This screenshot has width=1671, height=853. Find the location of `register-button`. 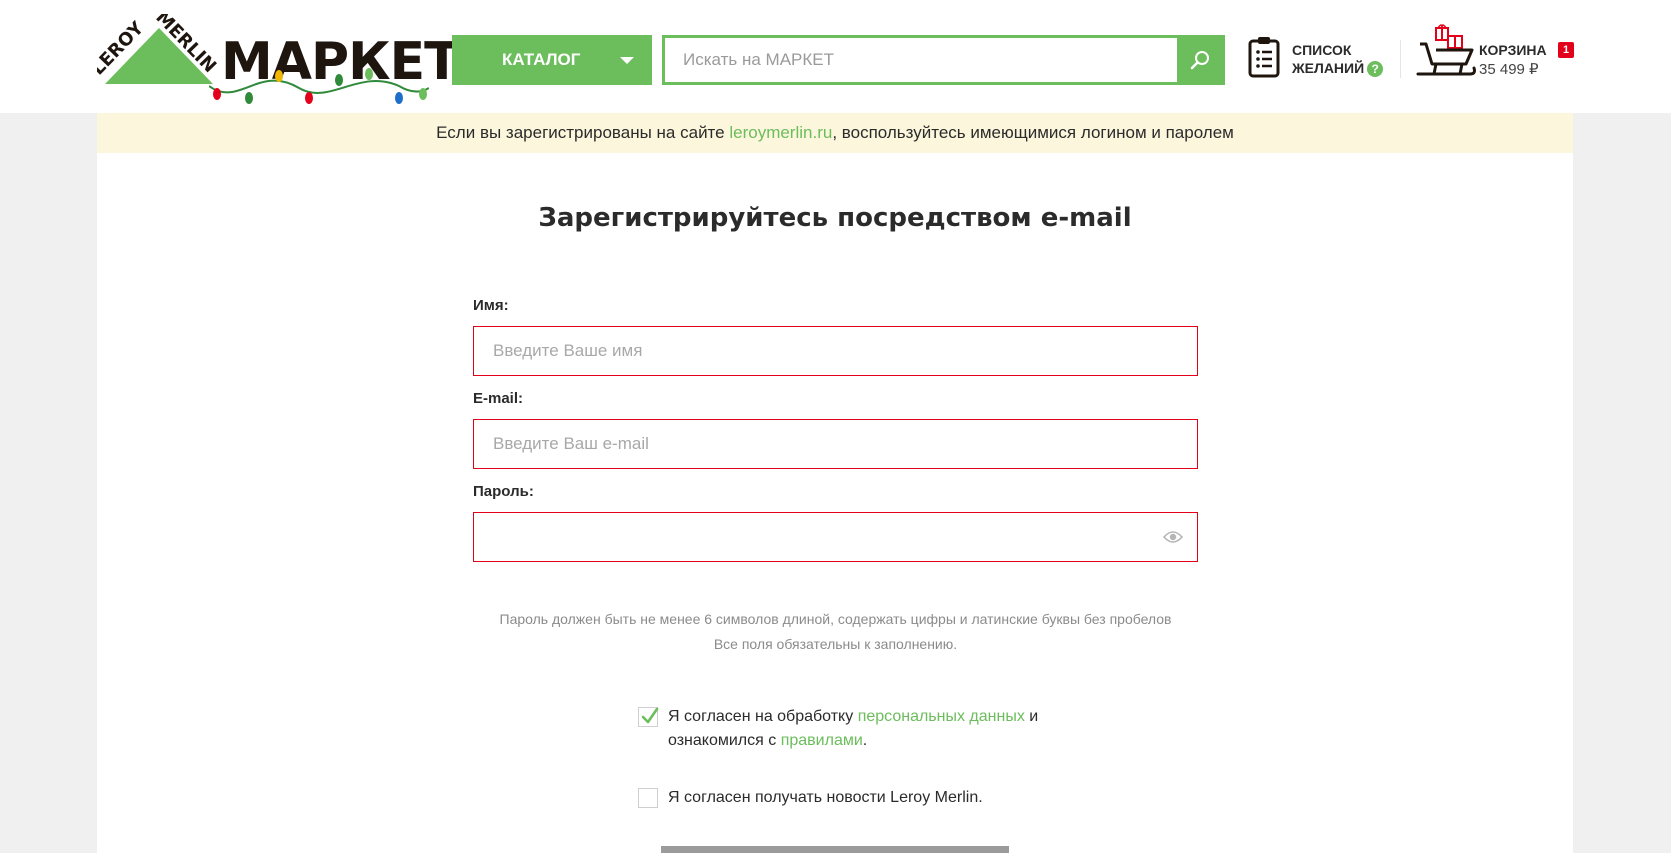

register-button is located at coordinates (835, 849).